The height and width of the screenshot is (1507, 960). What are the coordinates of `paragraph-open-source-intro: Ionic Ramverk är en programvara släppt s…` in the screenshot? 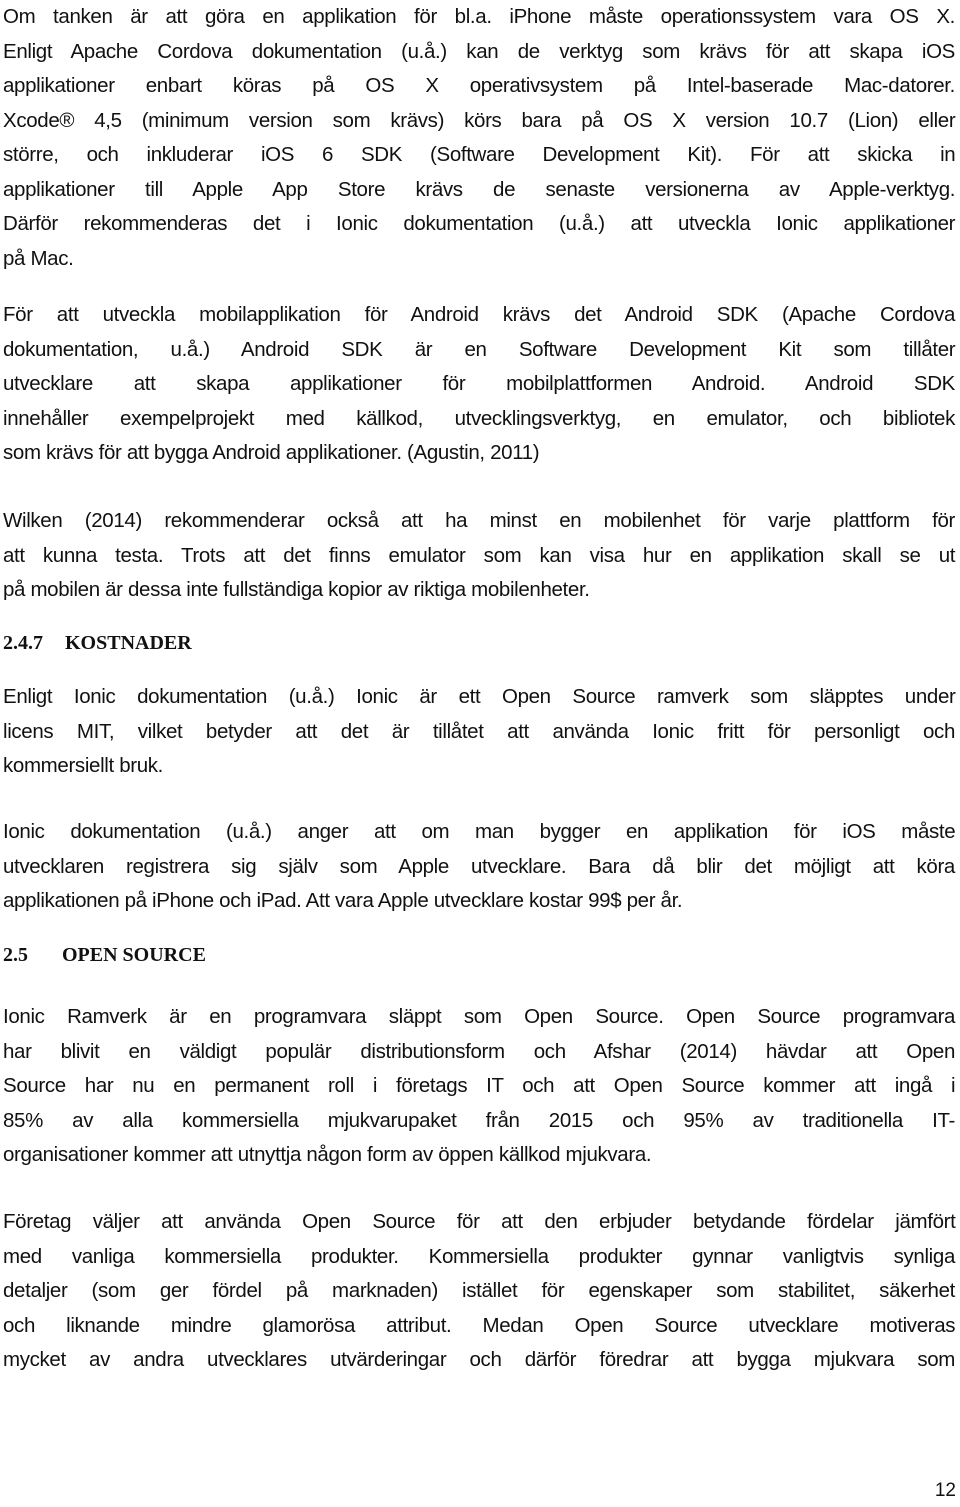 It's located at (479, 1086).